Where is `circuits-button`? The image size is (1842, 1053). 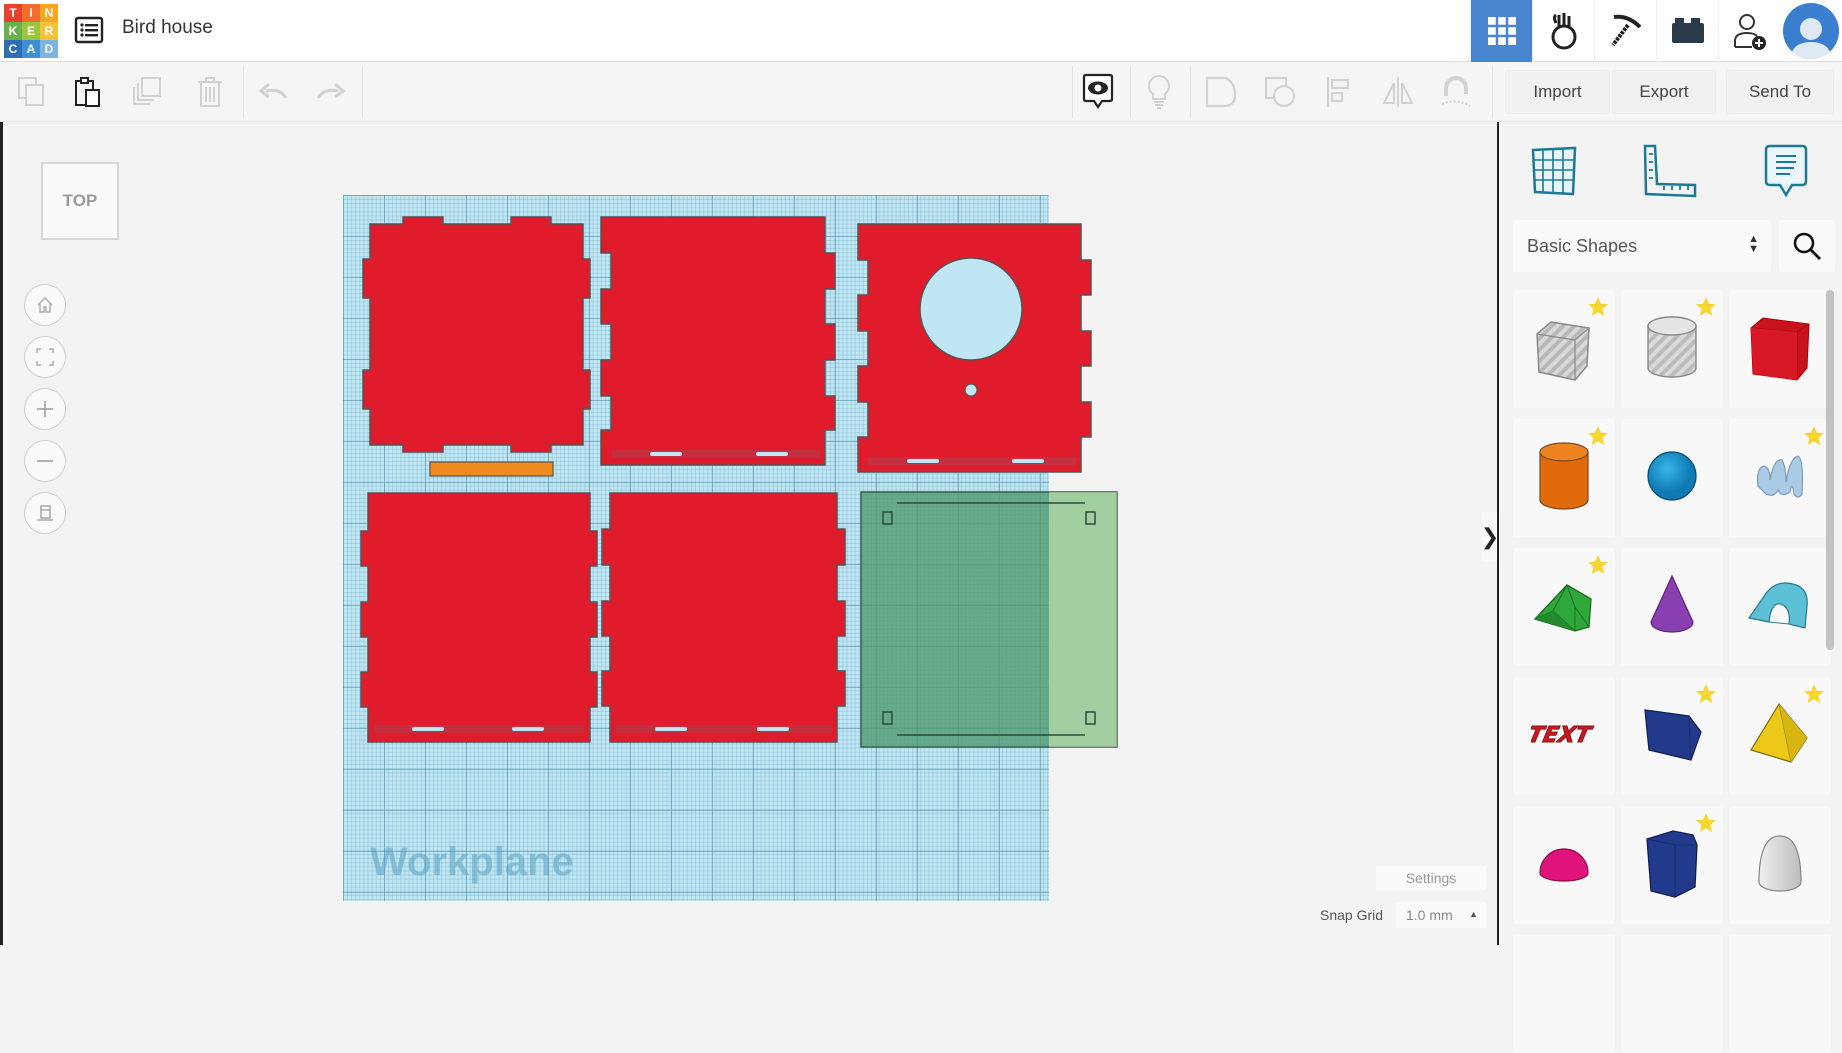 circuits-button is located at coordinates (1563, 31).